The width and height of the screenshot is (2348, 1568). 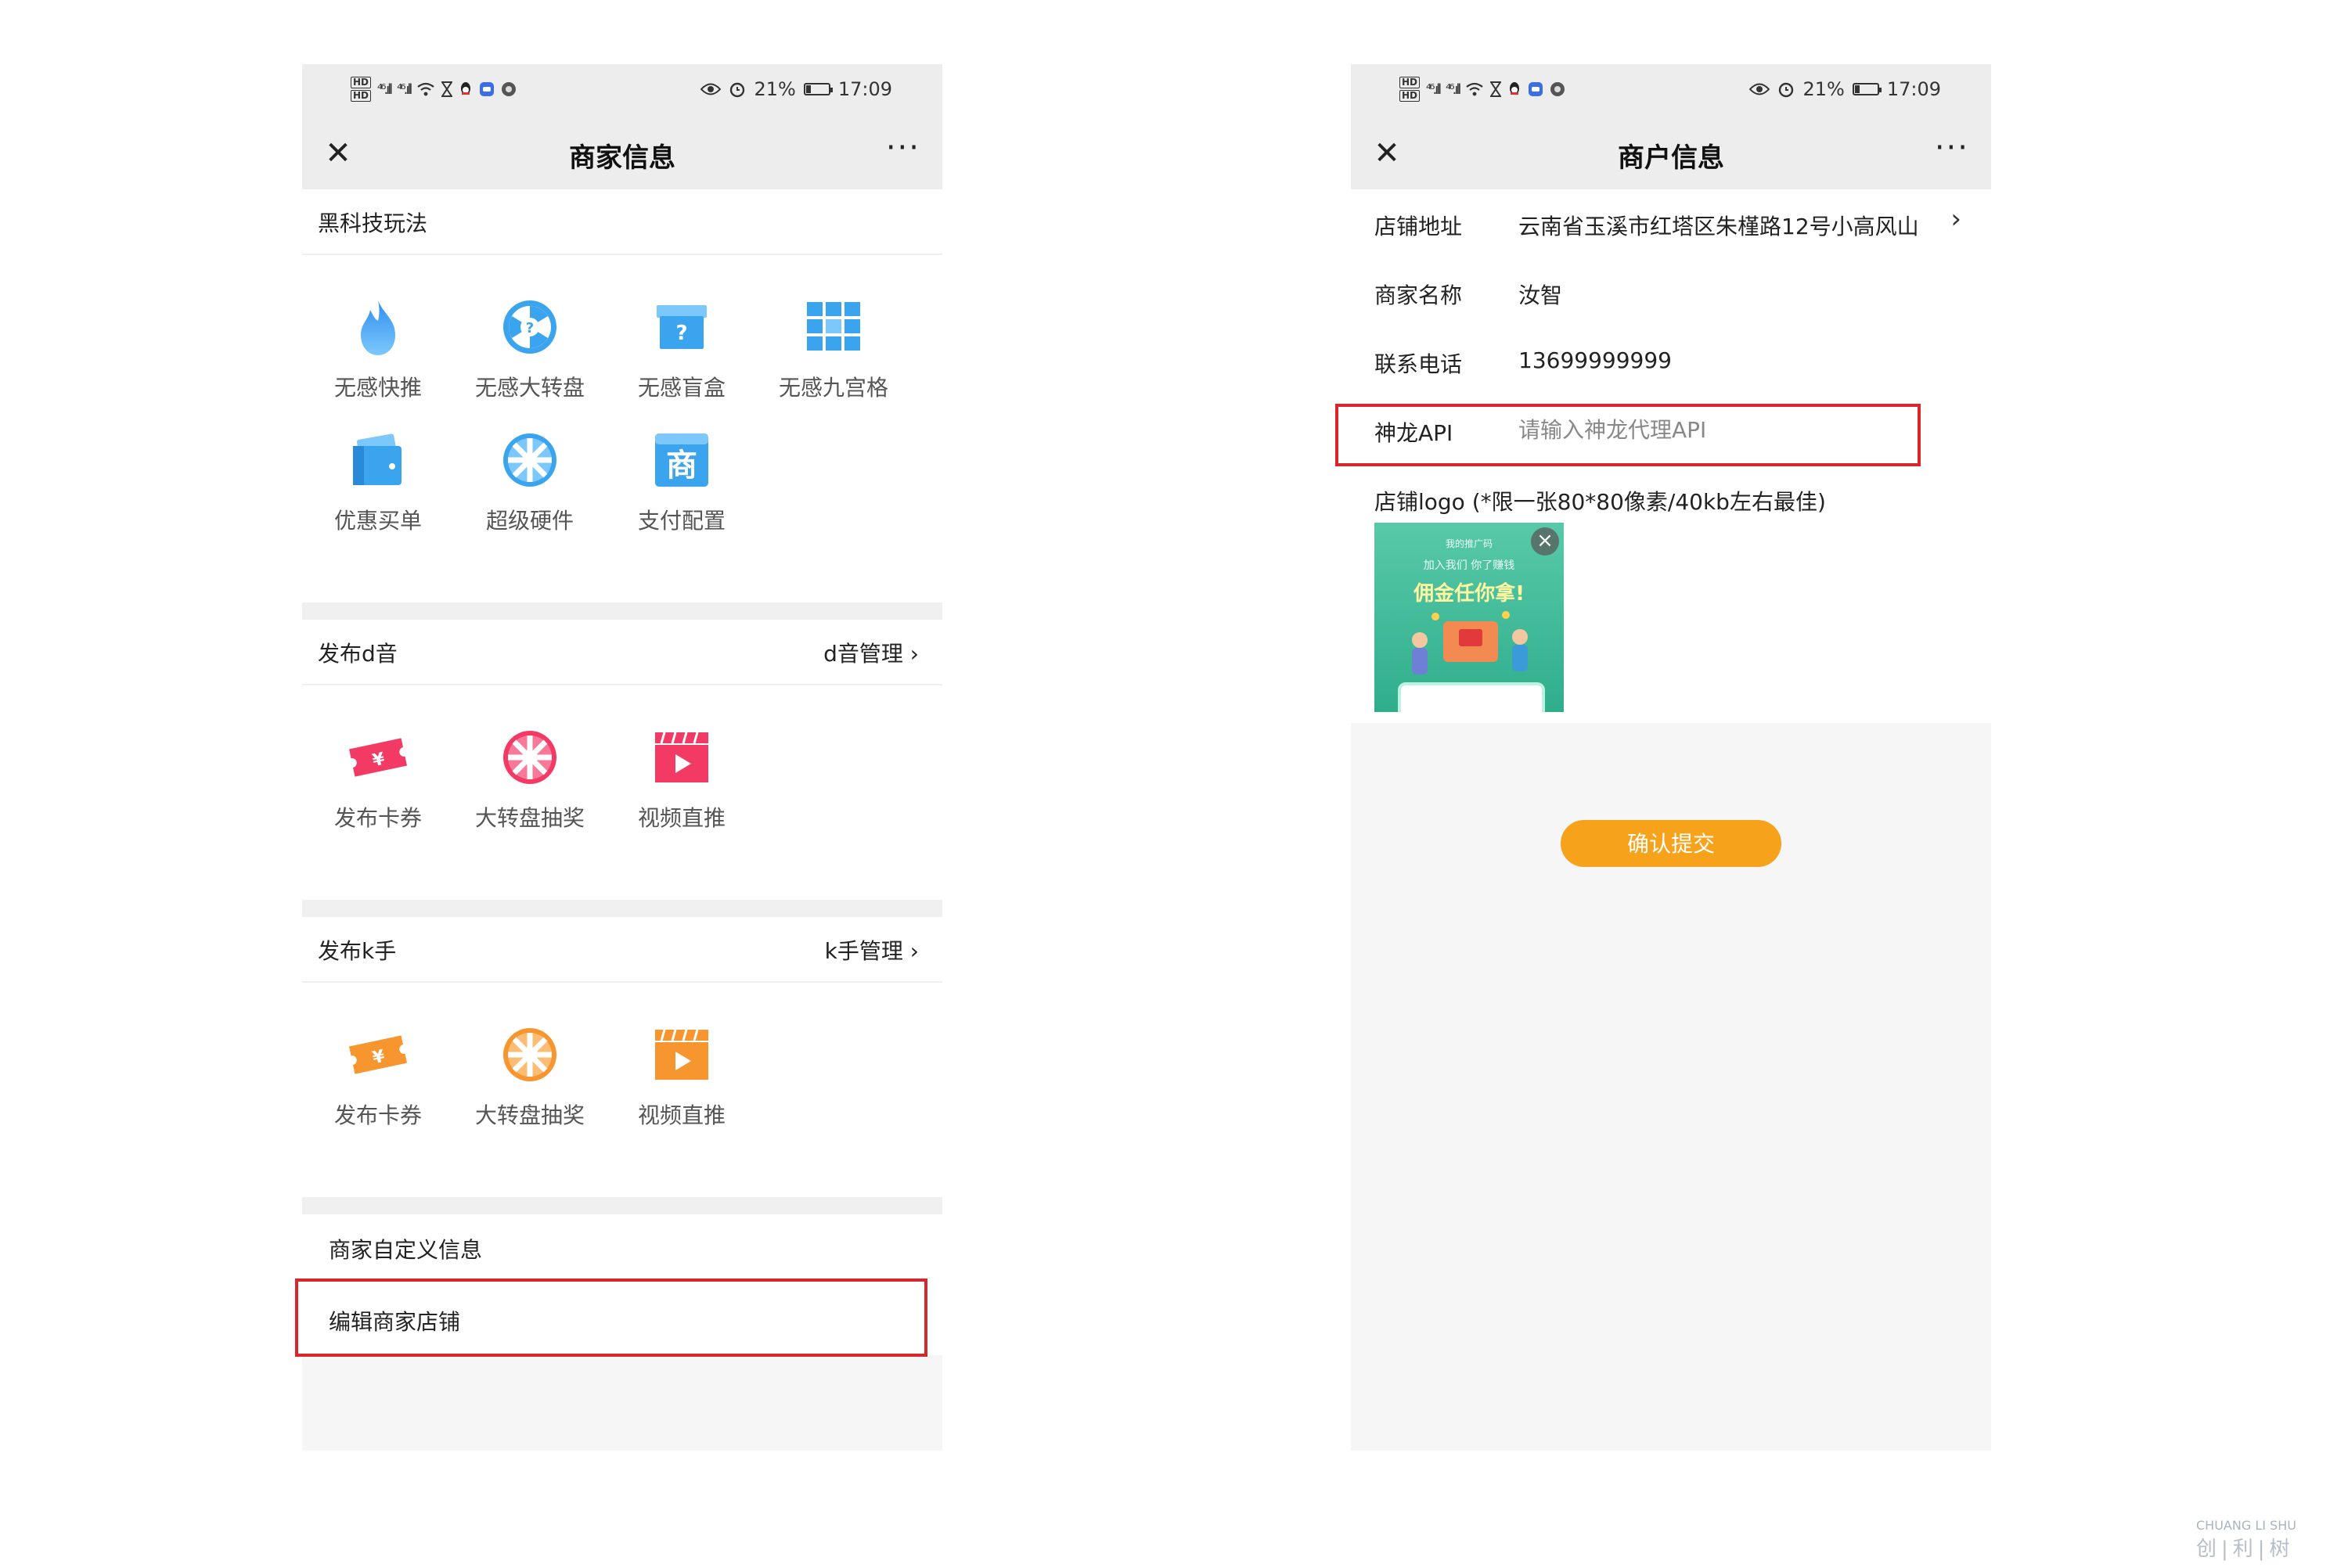 I want to click on merchant-name-label: 商家名称, so click(x=1418, y=295).